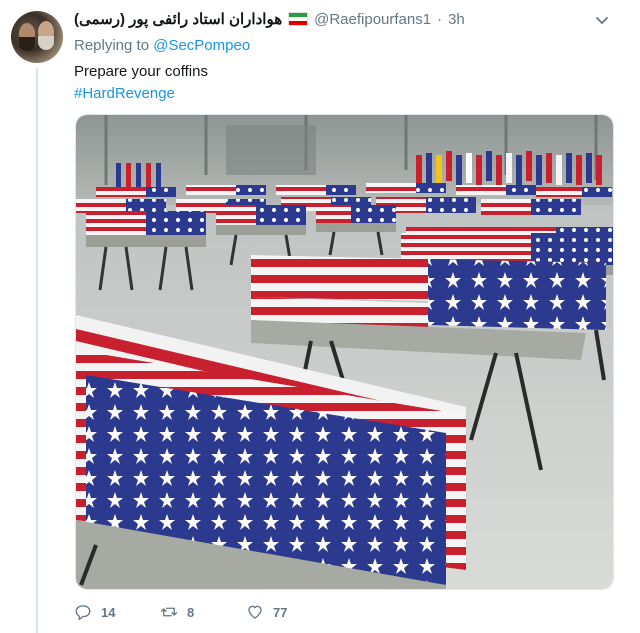 This screenshot has height=633, width=640. Describe the element at coordinates (456, 19) in the screenshot. I see `timestamp: 3h` at that location.